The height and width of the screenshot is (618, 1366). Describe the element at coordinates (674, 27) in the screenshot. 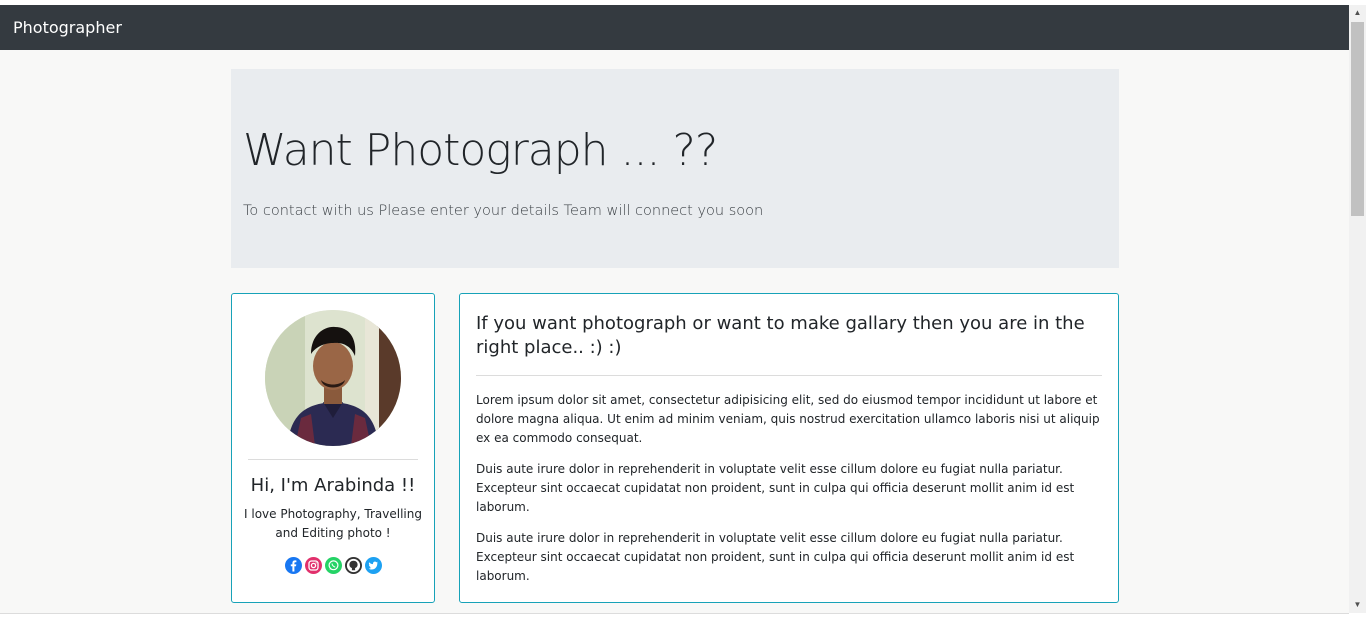

I see `navbar: Photographer` at that location.